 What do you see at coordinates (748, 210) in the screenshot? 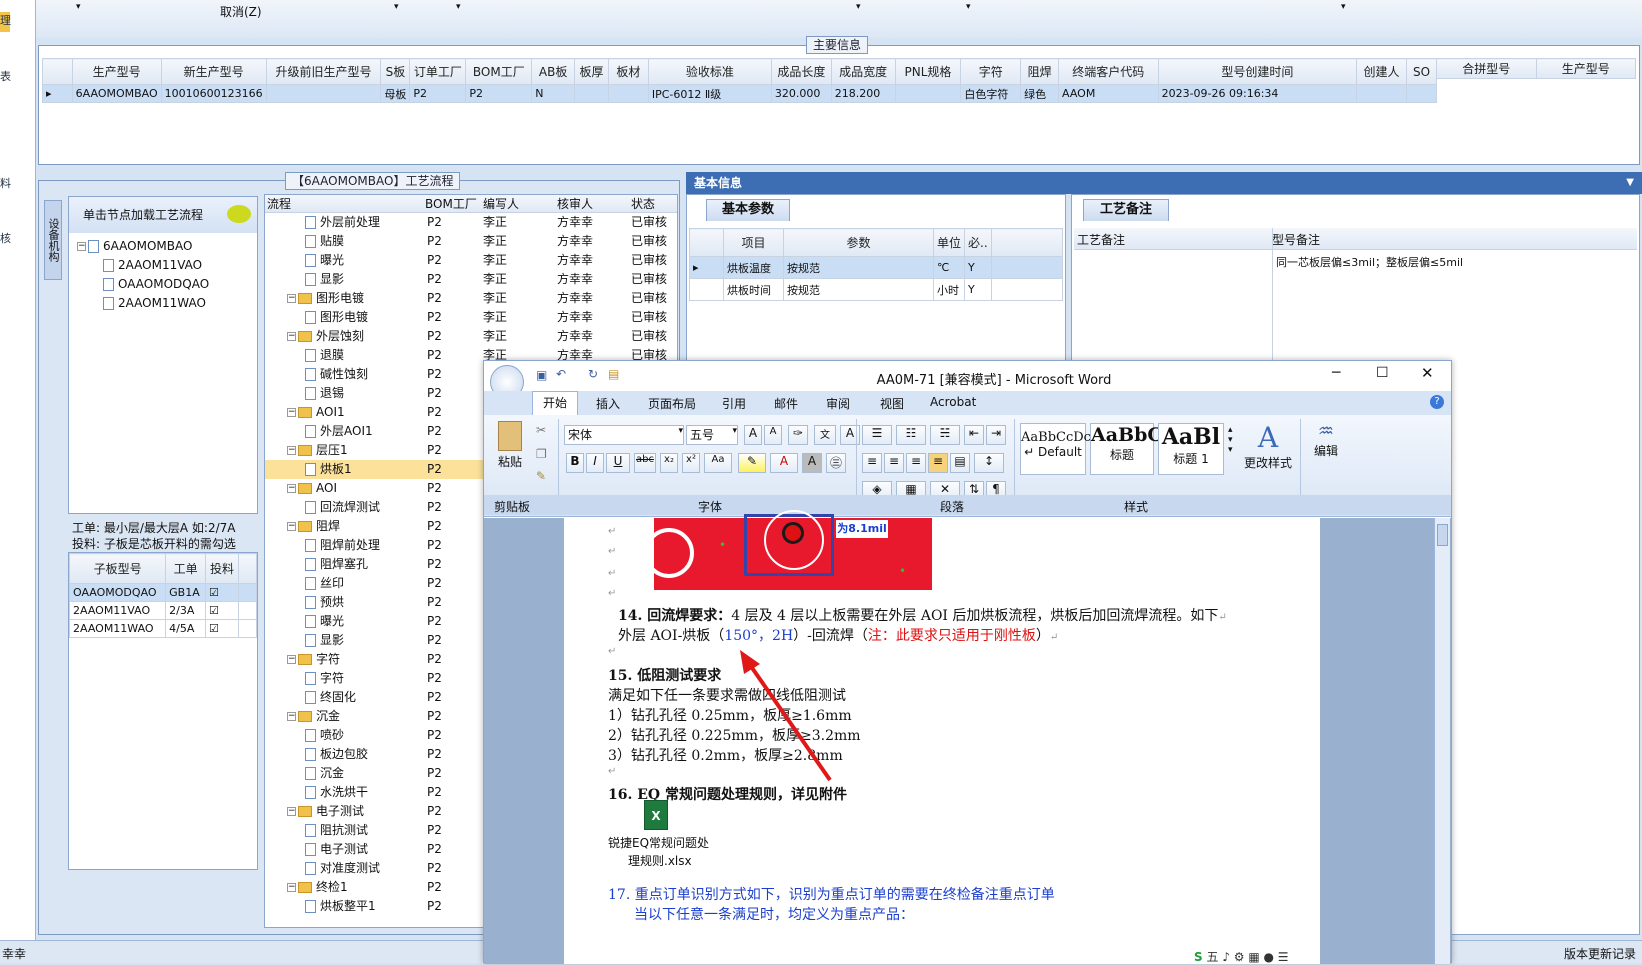
I see `tab-basic-params: 基本参数` at bounding box center [748, 210].